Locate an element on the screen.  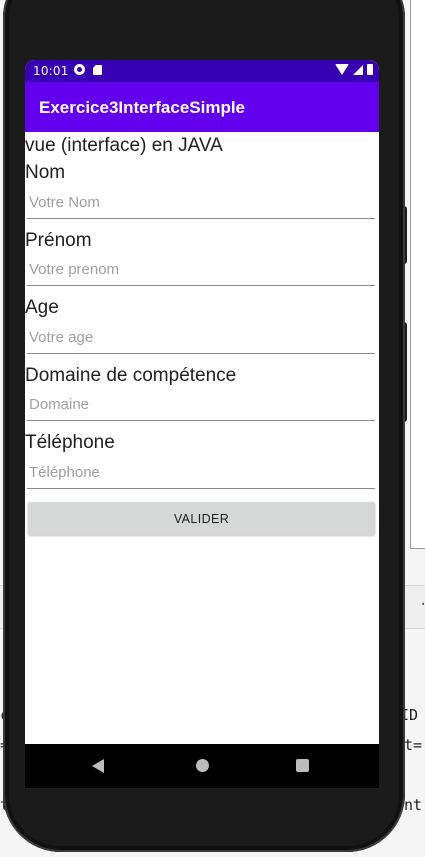
status-icons is located at coordinates (354, 69).